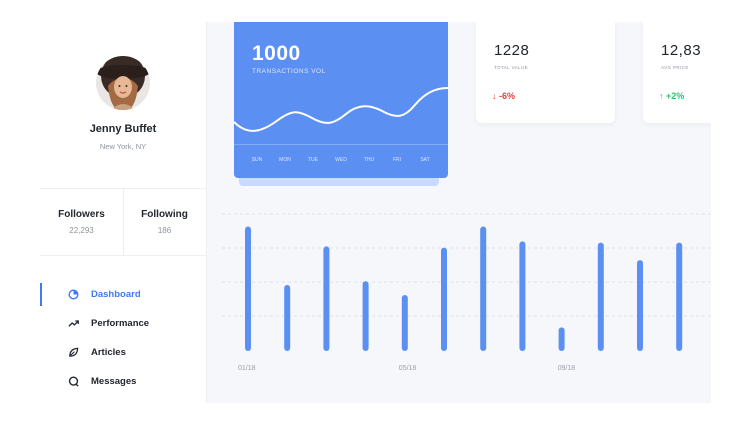  What do you see at coordinates (512, 50) in the screenshot?
I see `total-value: 1228` at bounding box center [512, 50].